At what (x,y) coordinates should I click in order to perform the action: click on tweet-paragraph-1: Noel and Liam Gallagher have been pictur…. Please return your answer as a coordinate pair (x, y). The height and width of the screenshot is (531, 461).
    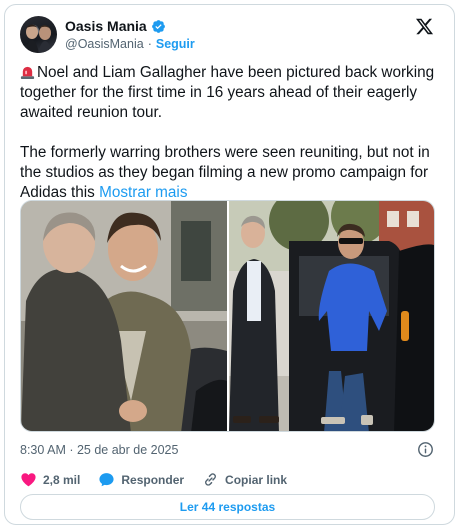
    Looking at the image, I should click on (232, 93).